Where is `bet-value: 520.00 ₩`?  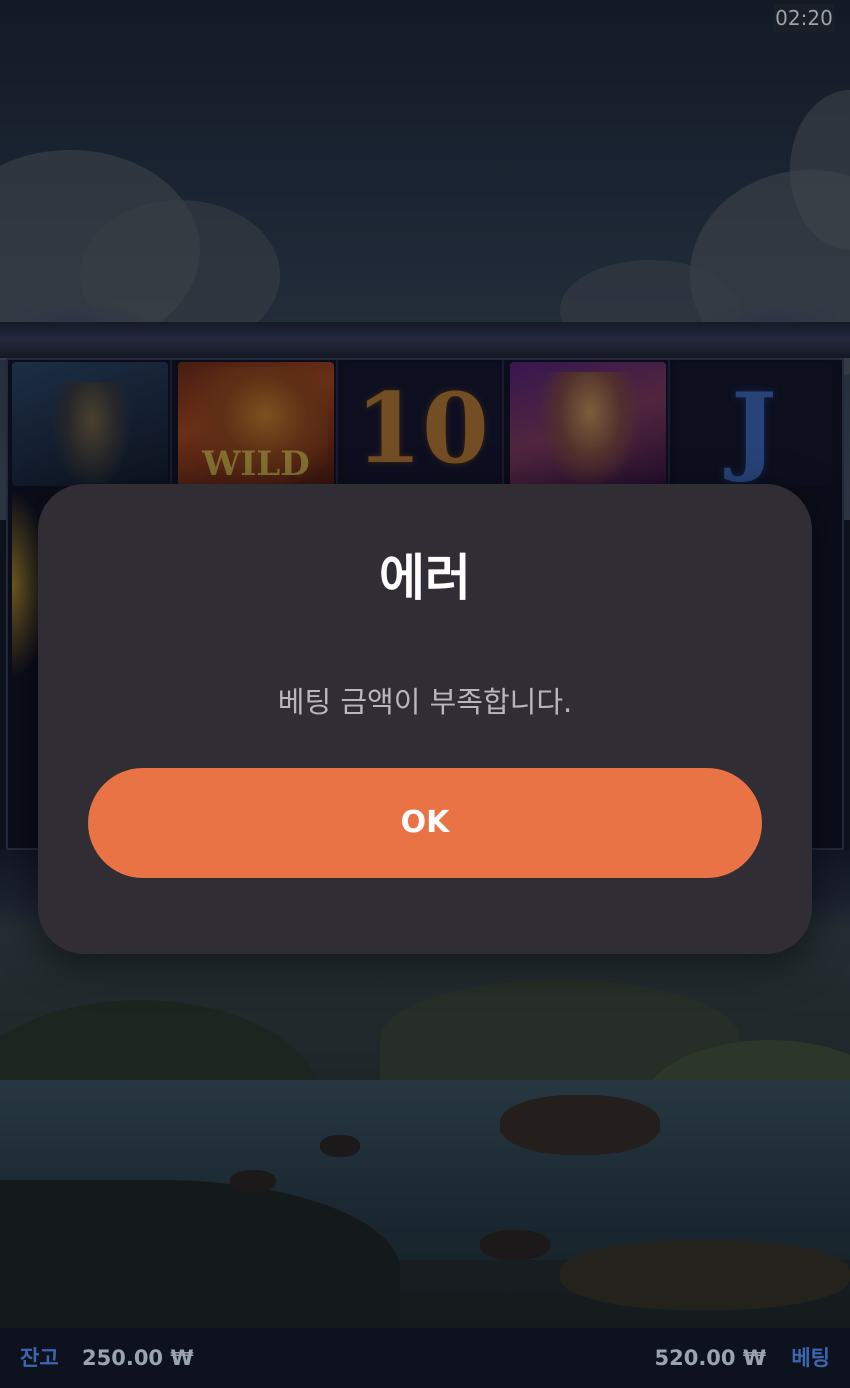
bet-value: 520.00 ₩ is located at coordinates (710, 1358).